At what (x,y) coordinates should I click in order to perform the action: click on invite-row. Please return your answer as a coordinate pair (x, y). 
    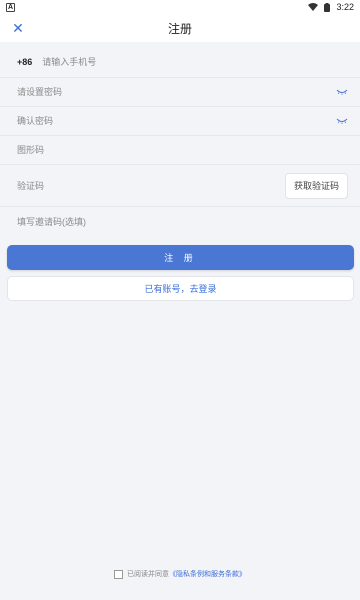
    Looking at the image, I should click on (180, 222).